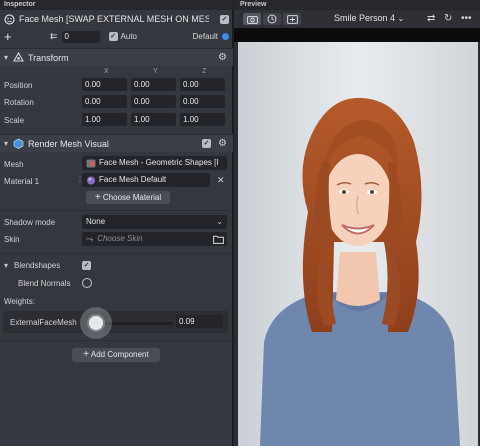 Image resolution: width=480 pixels, height=446 pixels. Describe the element at coordinates (365, 18) in the screenshot. I see `person-select-value: Smile Person 4` at that location.